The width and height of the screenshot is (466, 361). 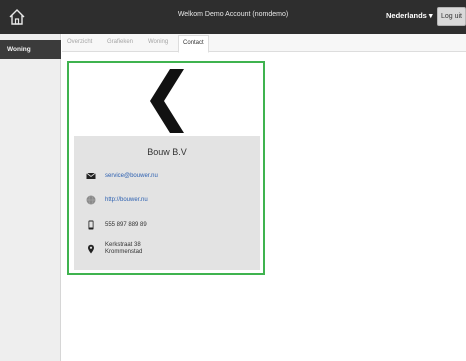 I want to click on email-row: service@bouwer.nu, so click(x=122, y=176).